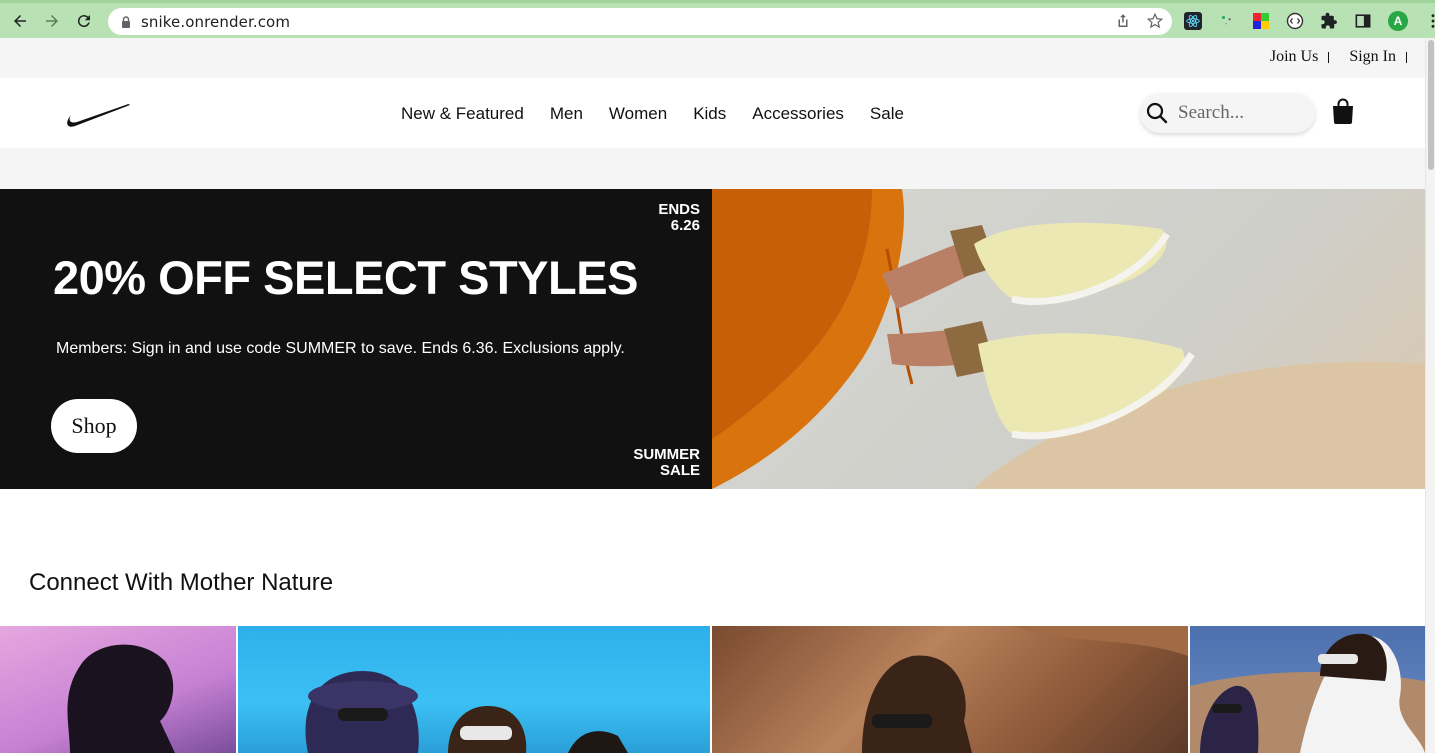 Image resolution: width=1435 pixels, height=753 pixels. I want to click on forward-button, so click(52, 21).